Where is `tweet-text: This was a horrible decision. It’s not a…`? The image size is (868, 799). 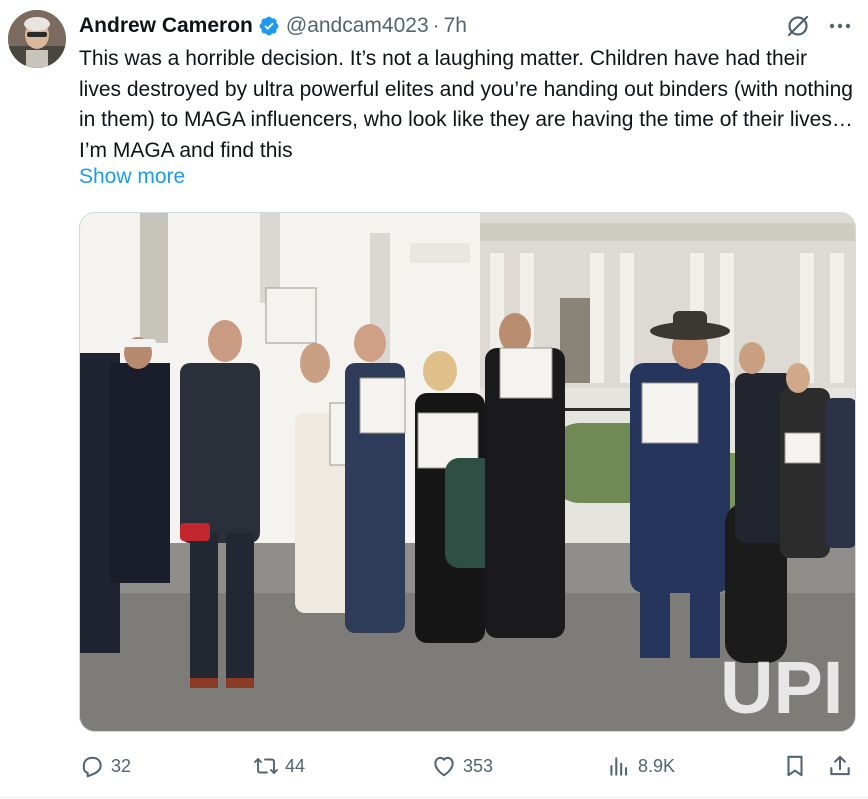 tweet-text: This was a horrible decision. It’s not a… is located at coordinates (466, 104).